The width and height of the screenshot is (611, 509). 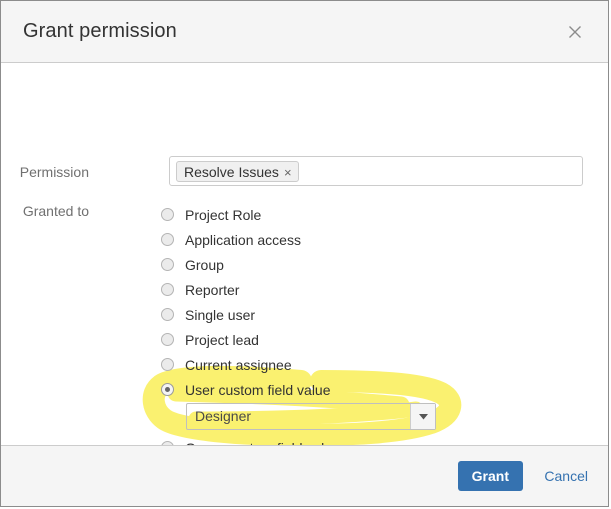 I want to click on user-custom-field-select: Designer, so click(x=311, y=416).